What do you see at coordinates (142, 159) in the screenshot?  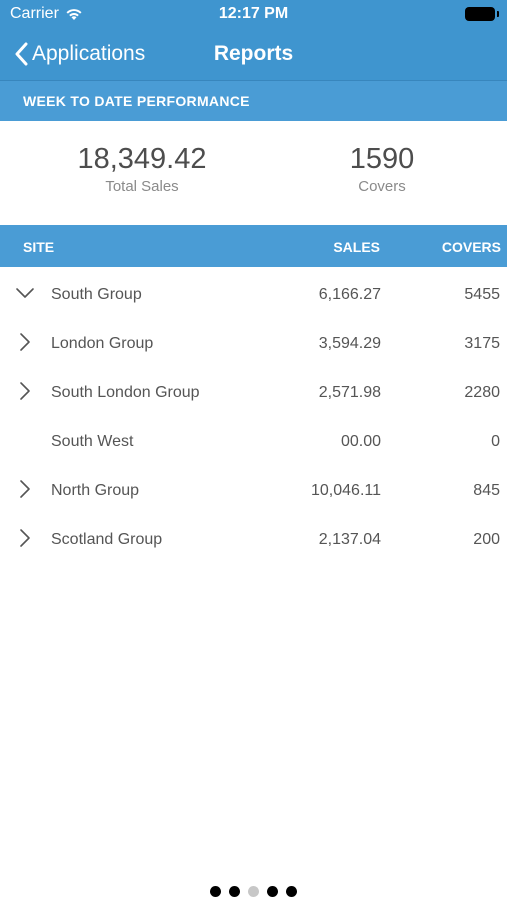 I see `total-sales-value: 18,349.42` at bounding box center [142, 159].